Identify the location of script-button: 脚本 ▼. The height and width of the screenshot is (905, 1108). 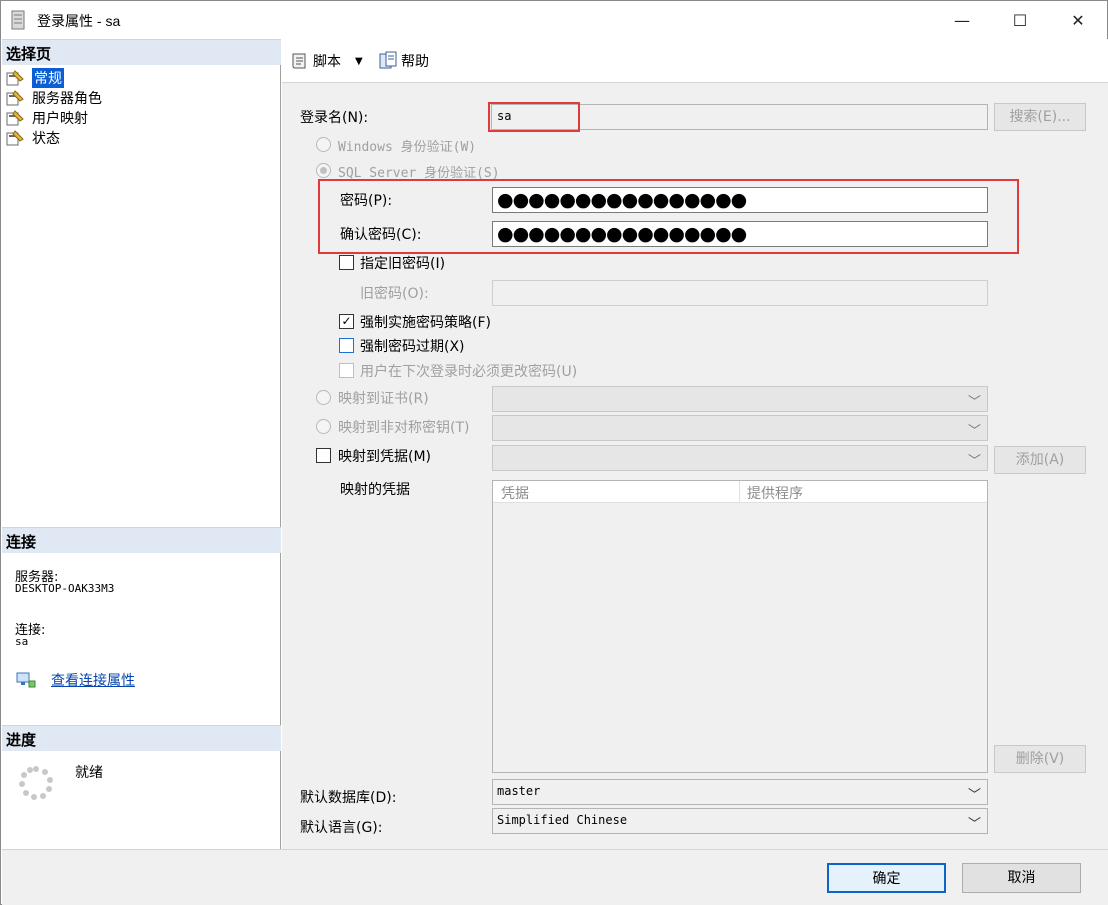
(326, 61).